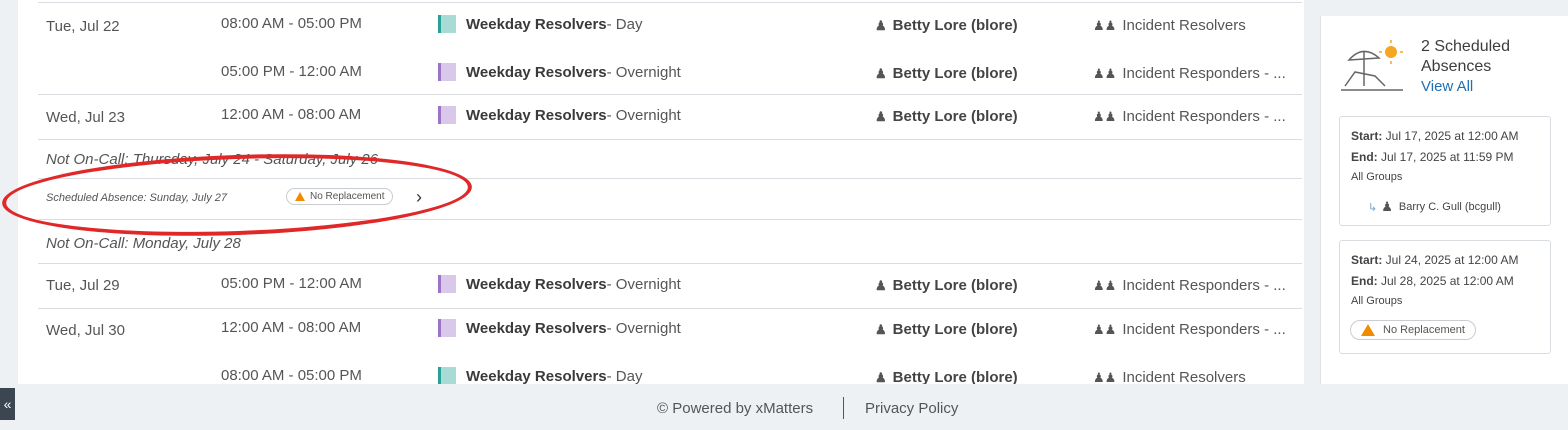 The height and width of the screenshot is (430, 1568). What do you see at coordinates (1424, 330) in the screenshot?
I see `no-replacement-label: No Replacement` at bounding box center [1424, 330].